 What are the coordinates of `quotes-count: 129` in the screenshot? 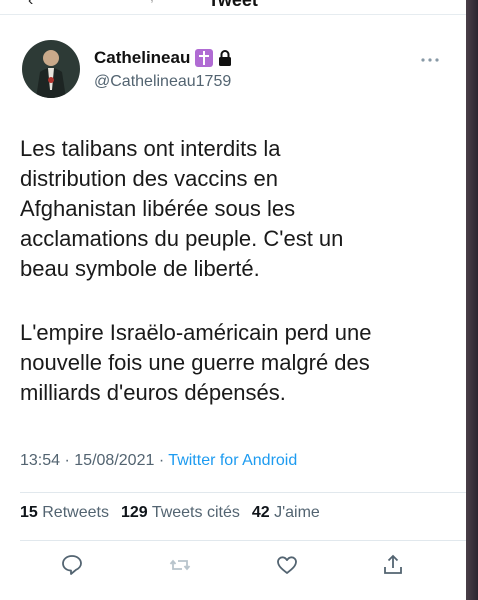 It's located at (134, 512).